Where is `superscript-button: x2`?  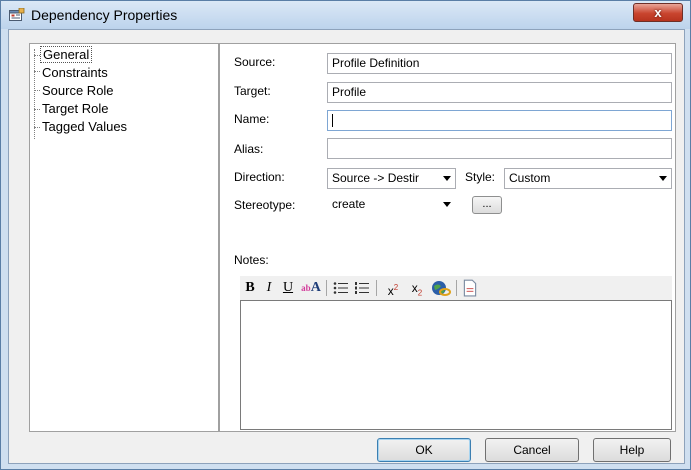
superscript-button: x2 is located at coordinates (393, 288).